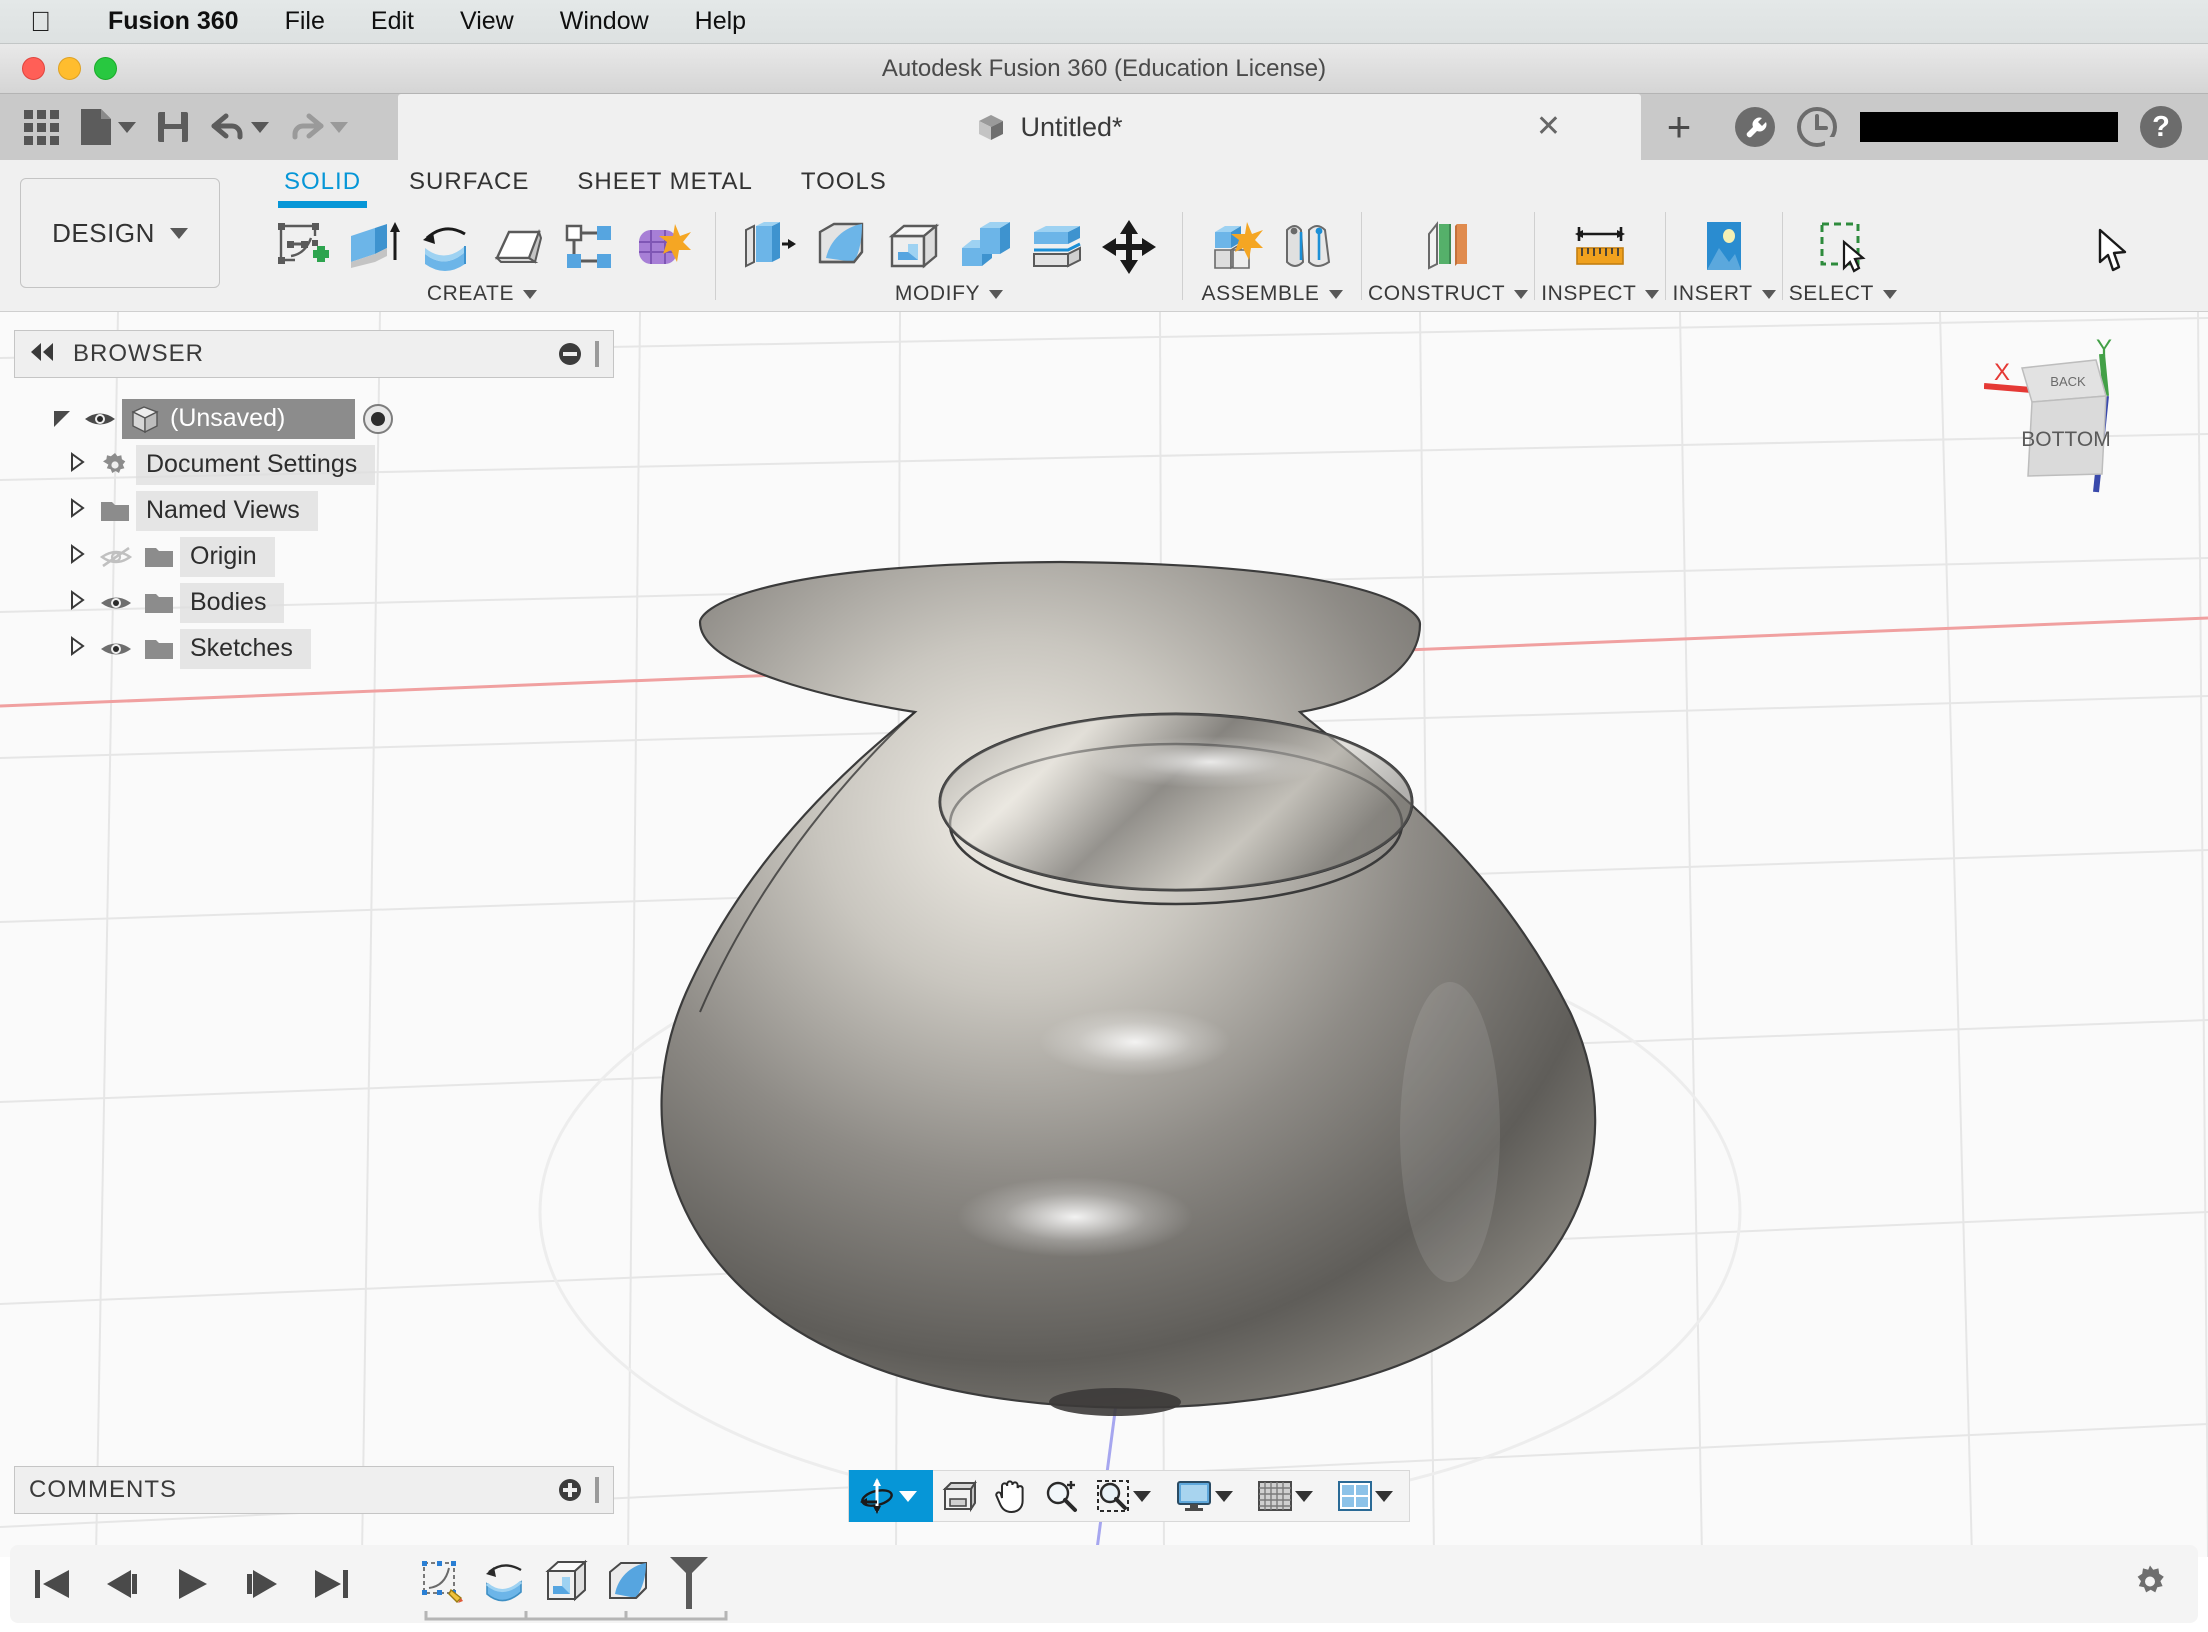  Describe the element at coordinates (107, 127) in the screenshot. I see `new-document-icon` at that location.